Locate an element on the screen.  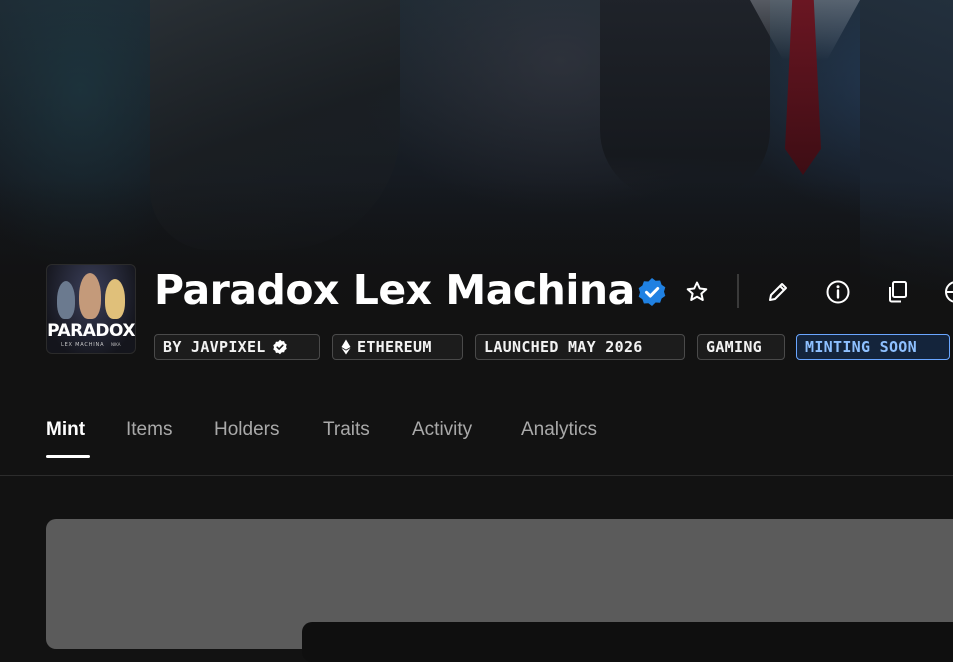
tab-holders: Holders is located at coordinates (246, 430).